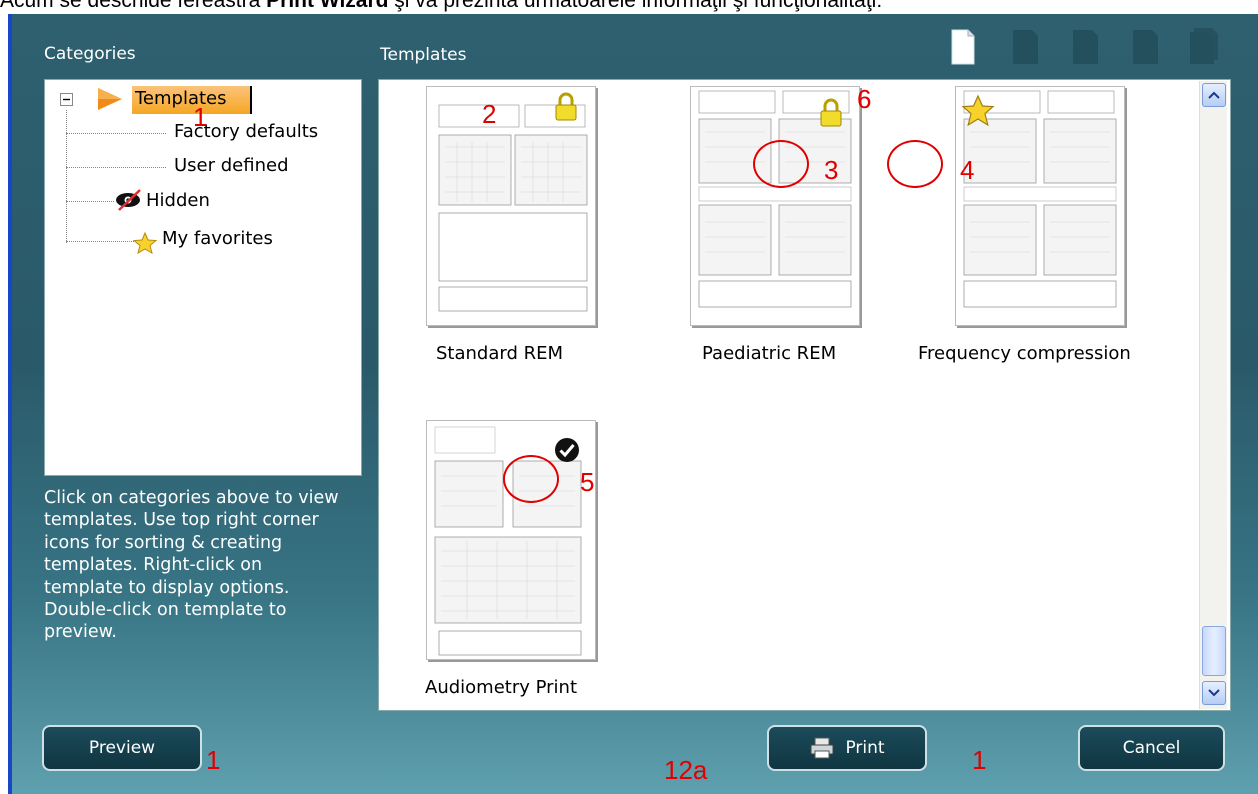 This screenshot has height=794, width=1258. I want to click on annotation-marker: 2, so click(489, 114).